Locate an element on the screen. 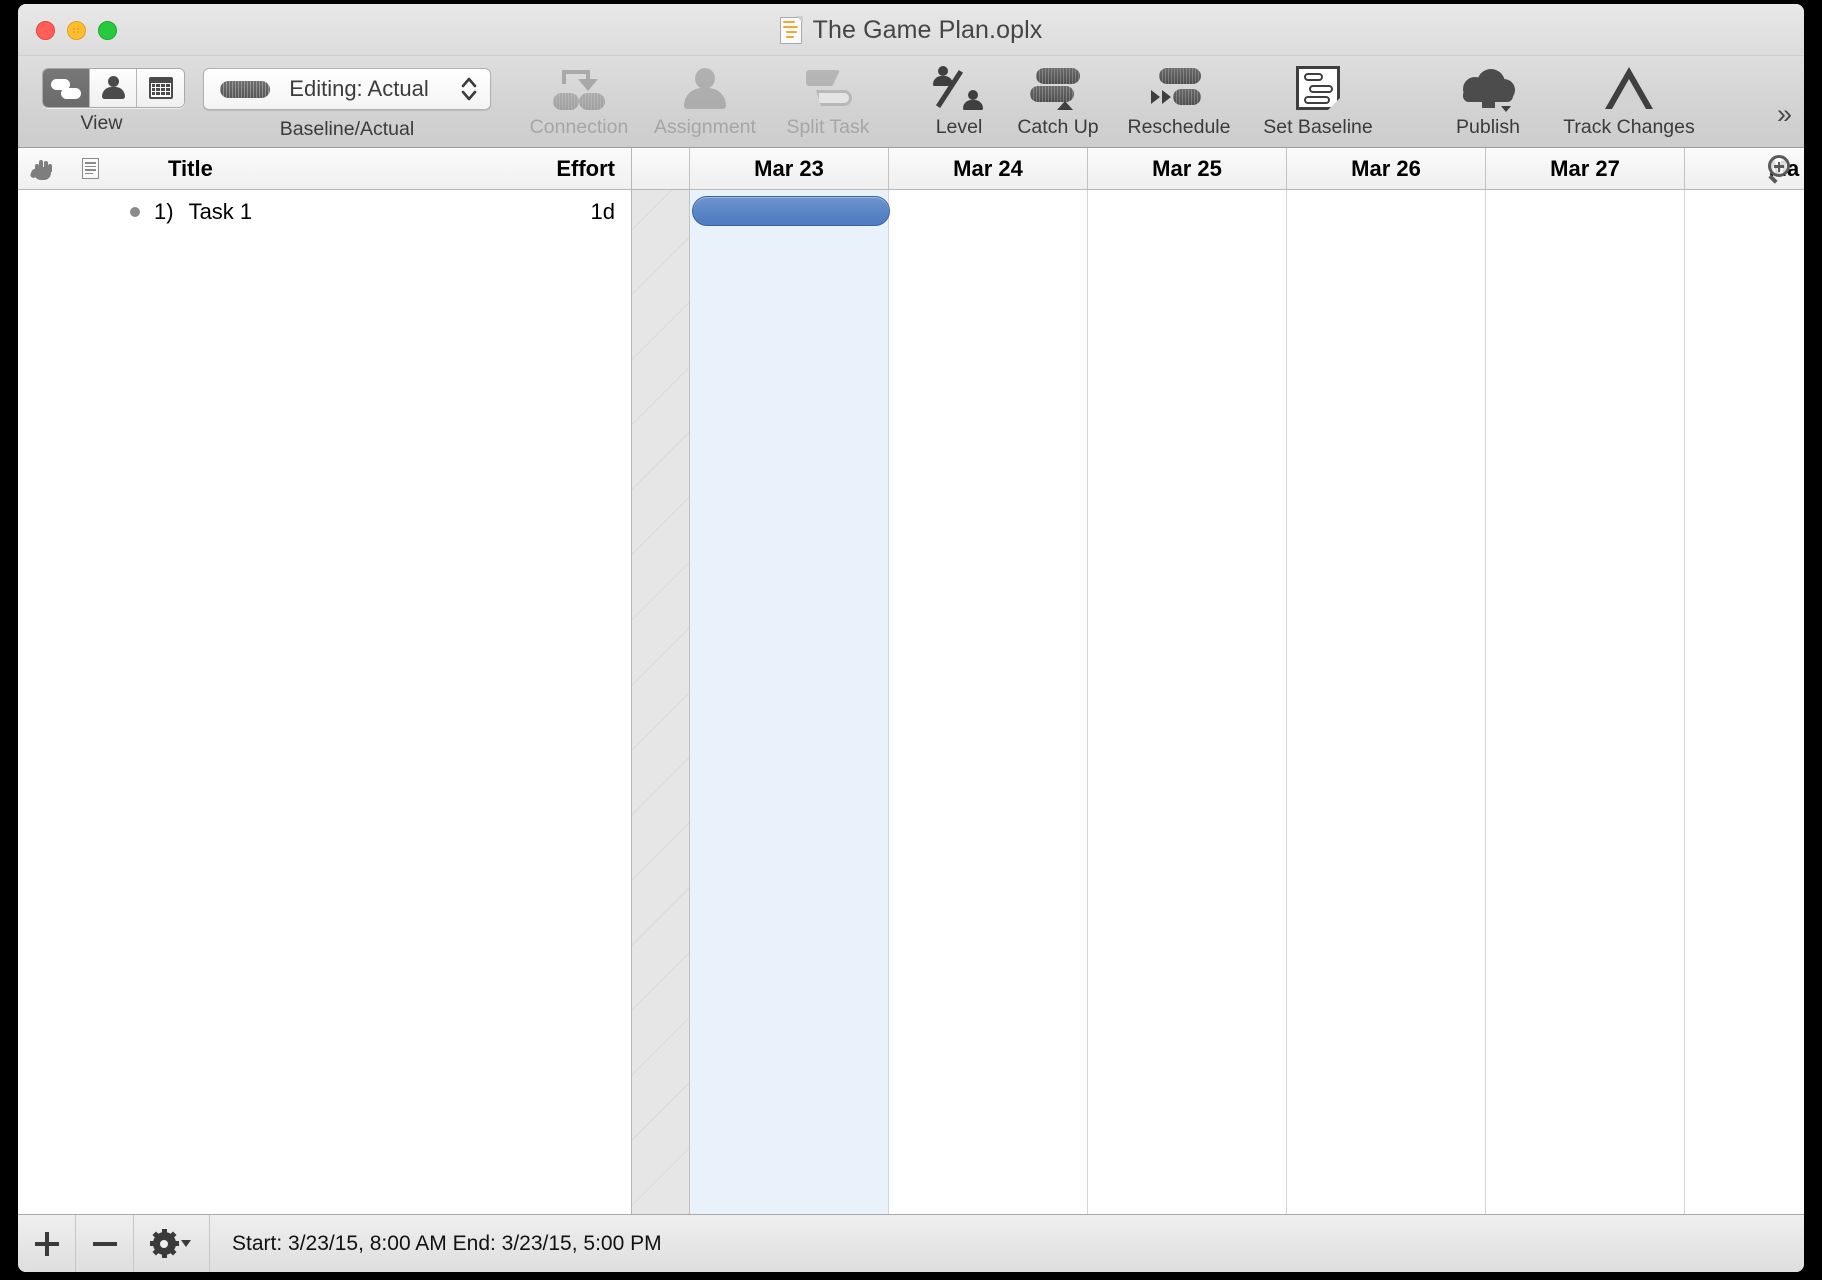  date-header-mar-23: Mar 23 is located at coordinates (789, 168).